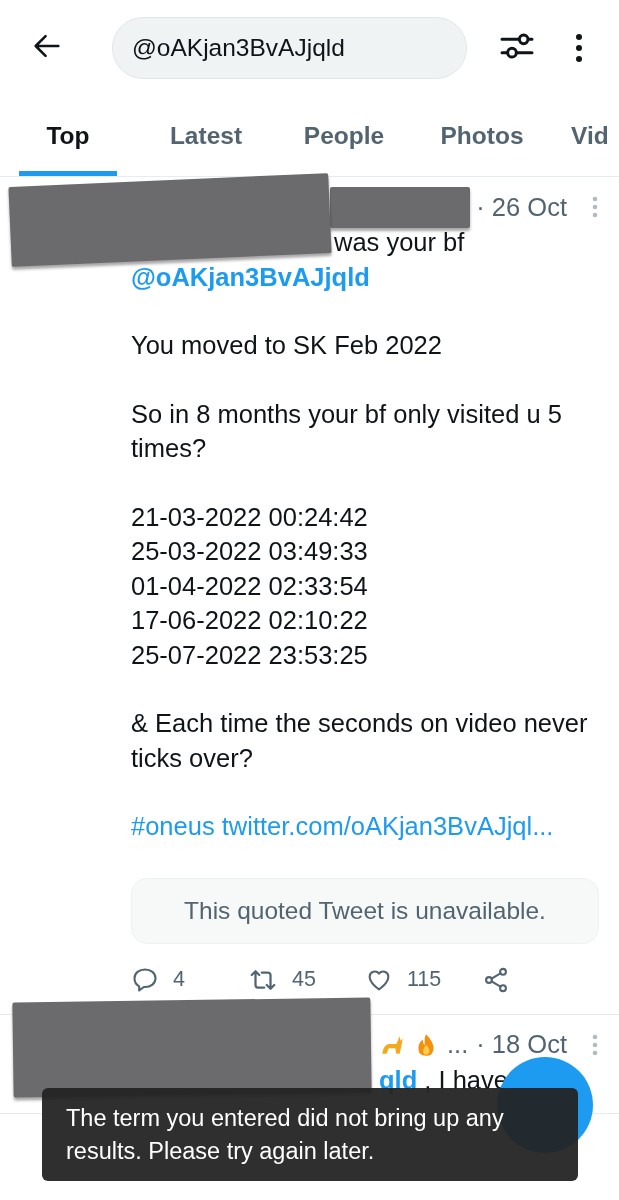  Describe the element at coordinates (286, 345) in the screenshot. I see `tweet-text: You moved to SK Feb 2022` at that location.